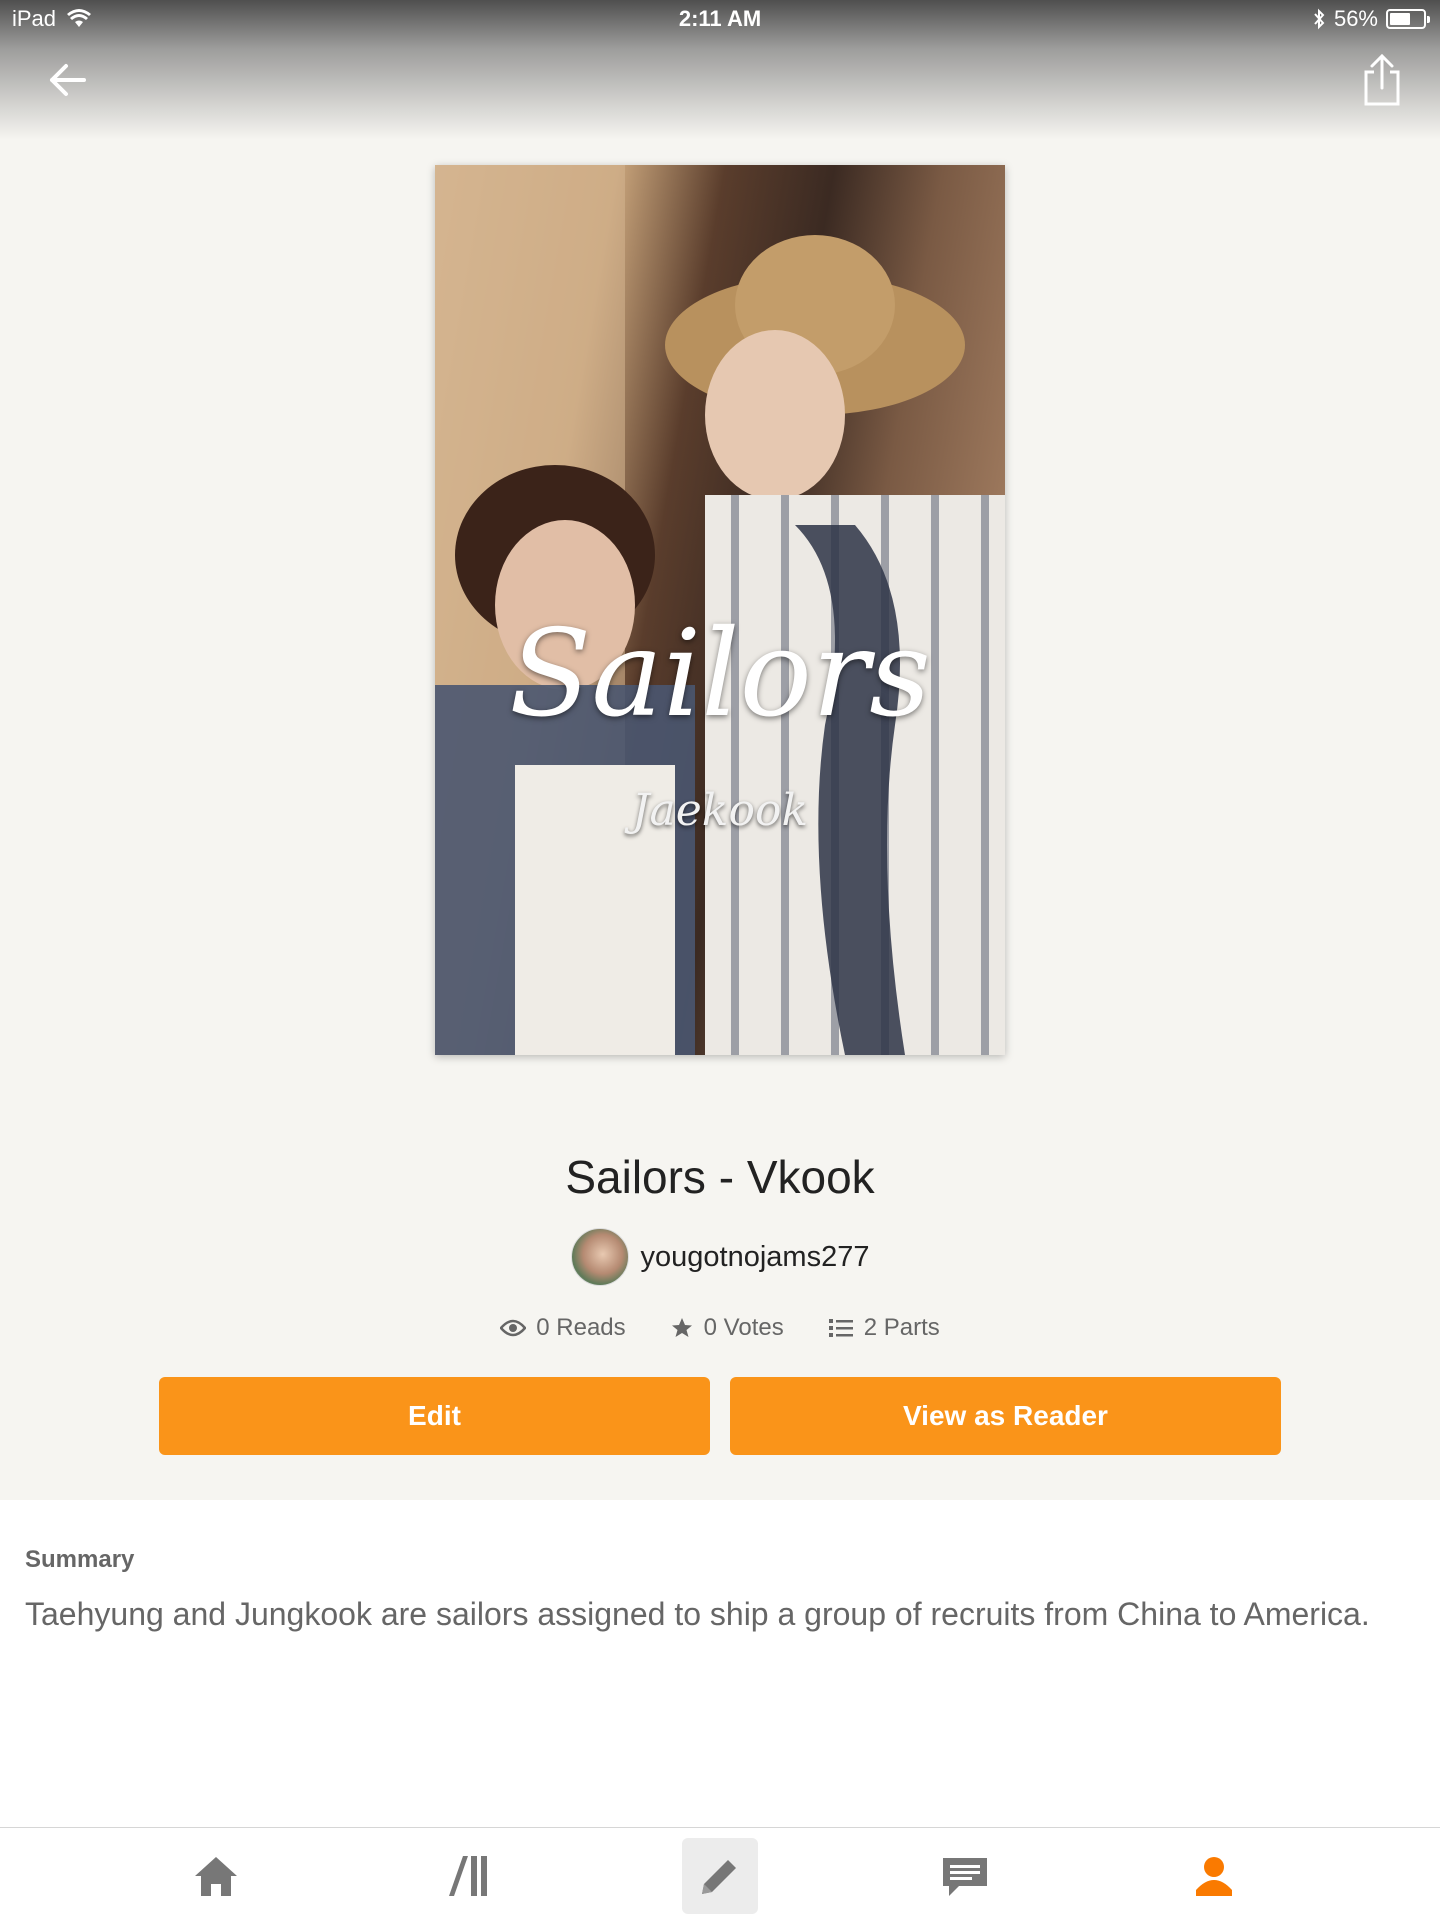 This screenshot has height=1921, width=1440. I want to click on view-as-reader-button: View as Reader, so click(1005, 1416).